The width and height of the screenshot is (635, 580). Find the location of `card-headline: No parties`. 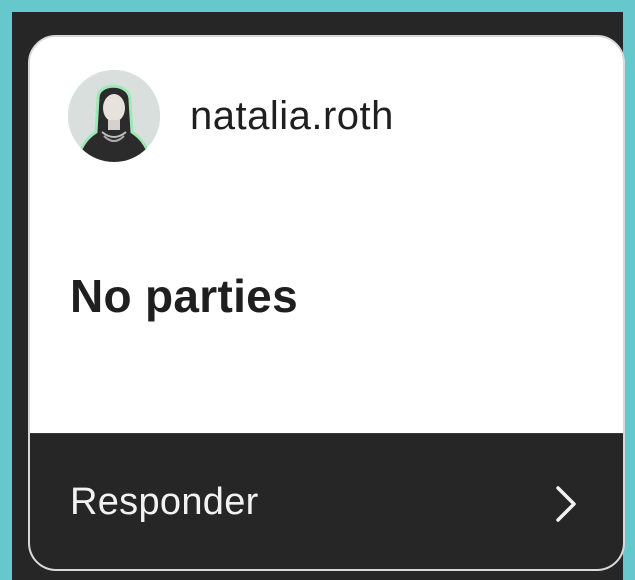

card-headline: No parties is located at coordinates (184, 296).